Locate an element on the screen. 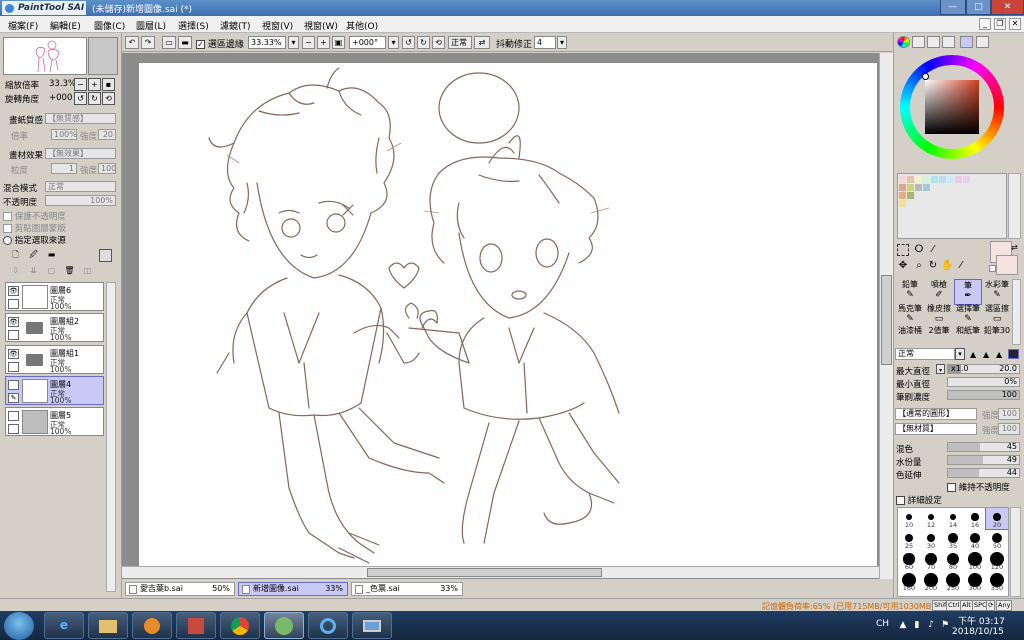 The width and height of the screenshot is (1024, 640). horizontal-scroll-thumb is located at coordinates (484, 572).